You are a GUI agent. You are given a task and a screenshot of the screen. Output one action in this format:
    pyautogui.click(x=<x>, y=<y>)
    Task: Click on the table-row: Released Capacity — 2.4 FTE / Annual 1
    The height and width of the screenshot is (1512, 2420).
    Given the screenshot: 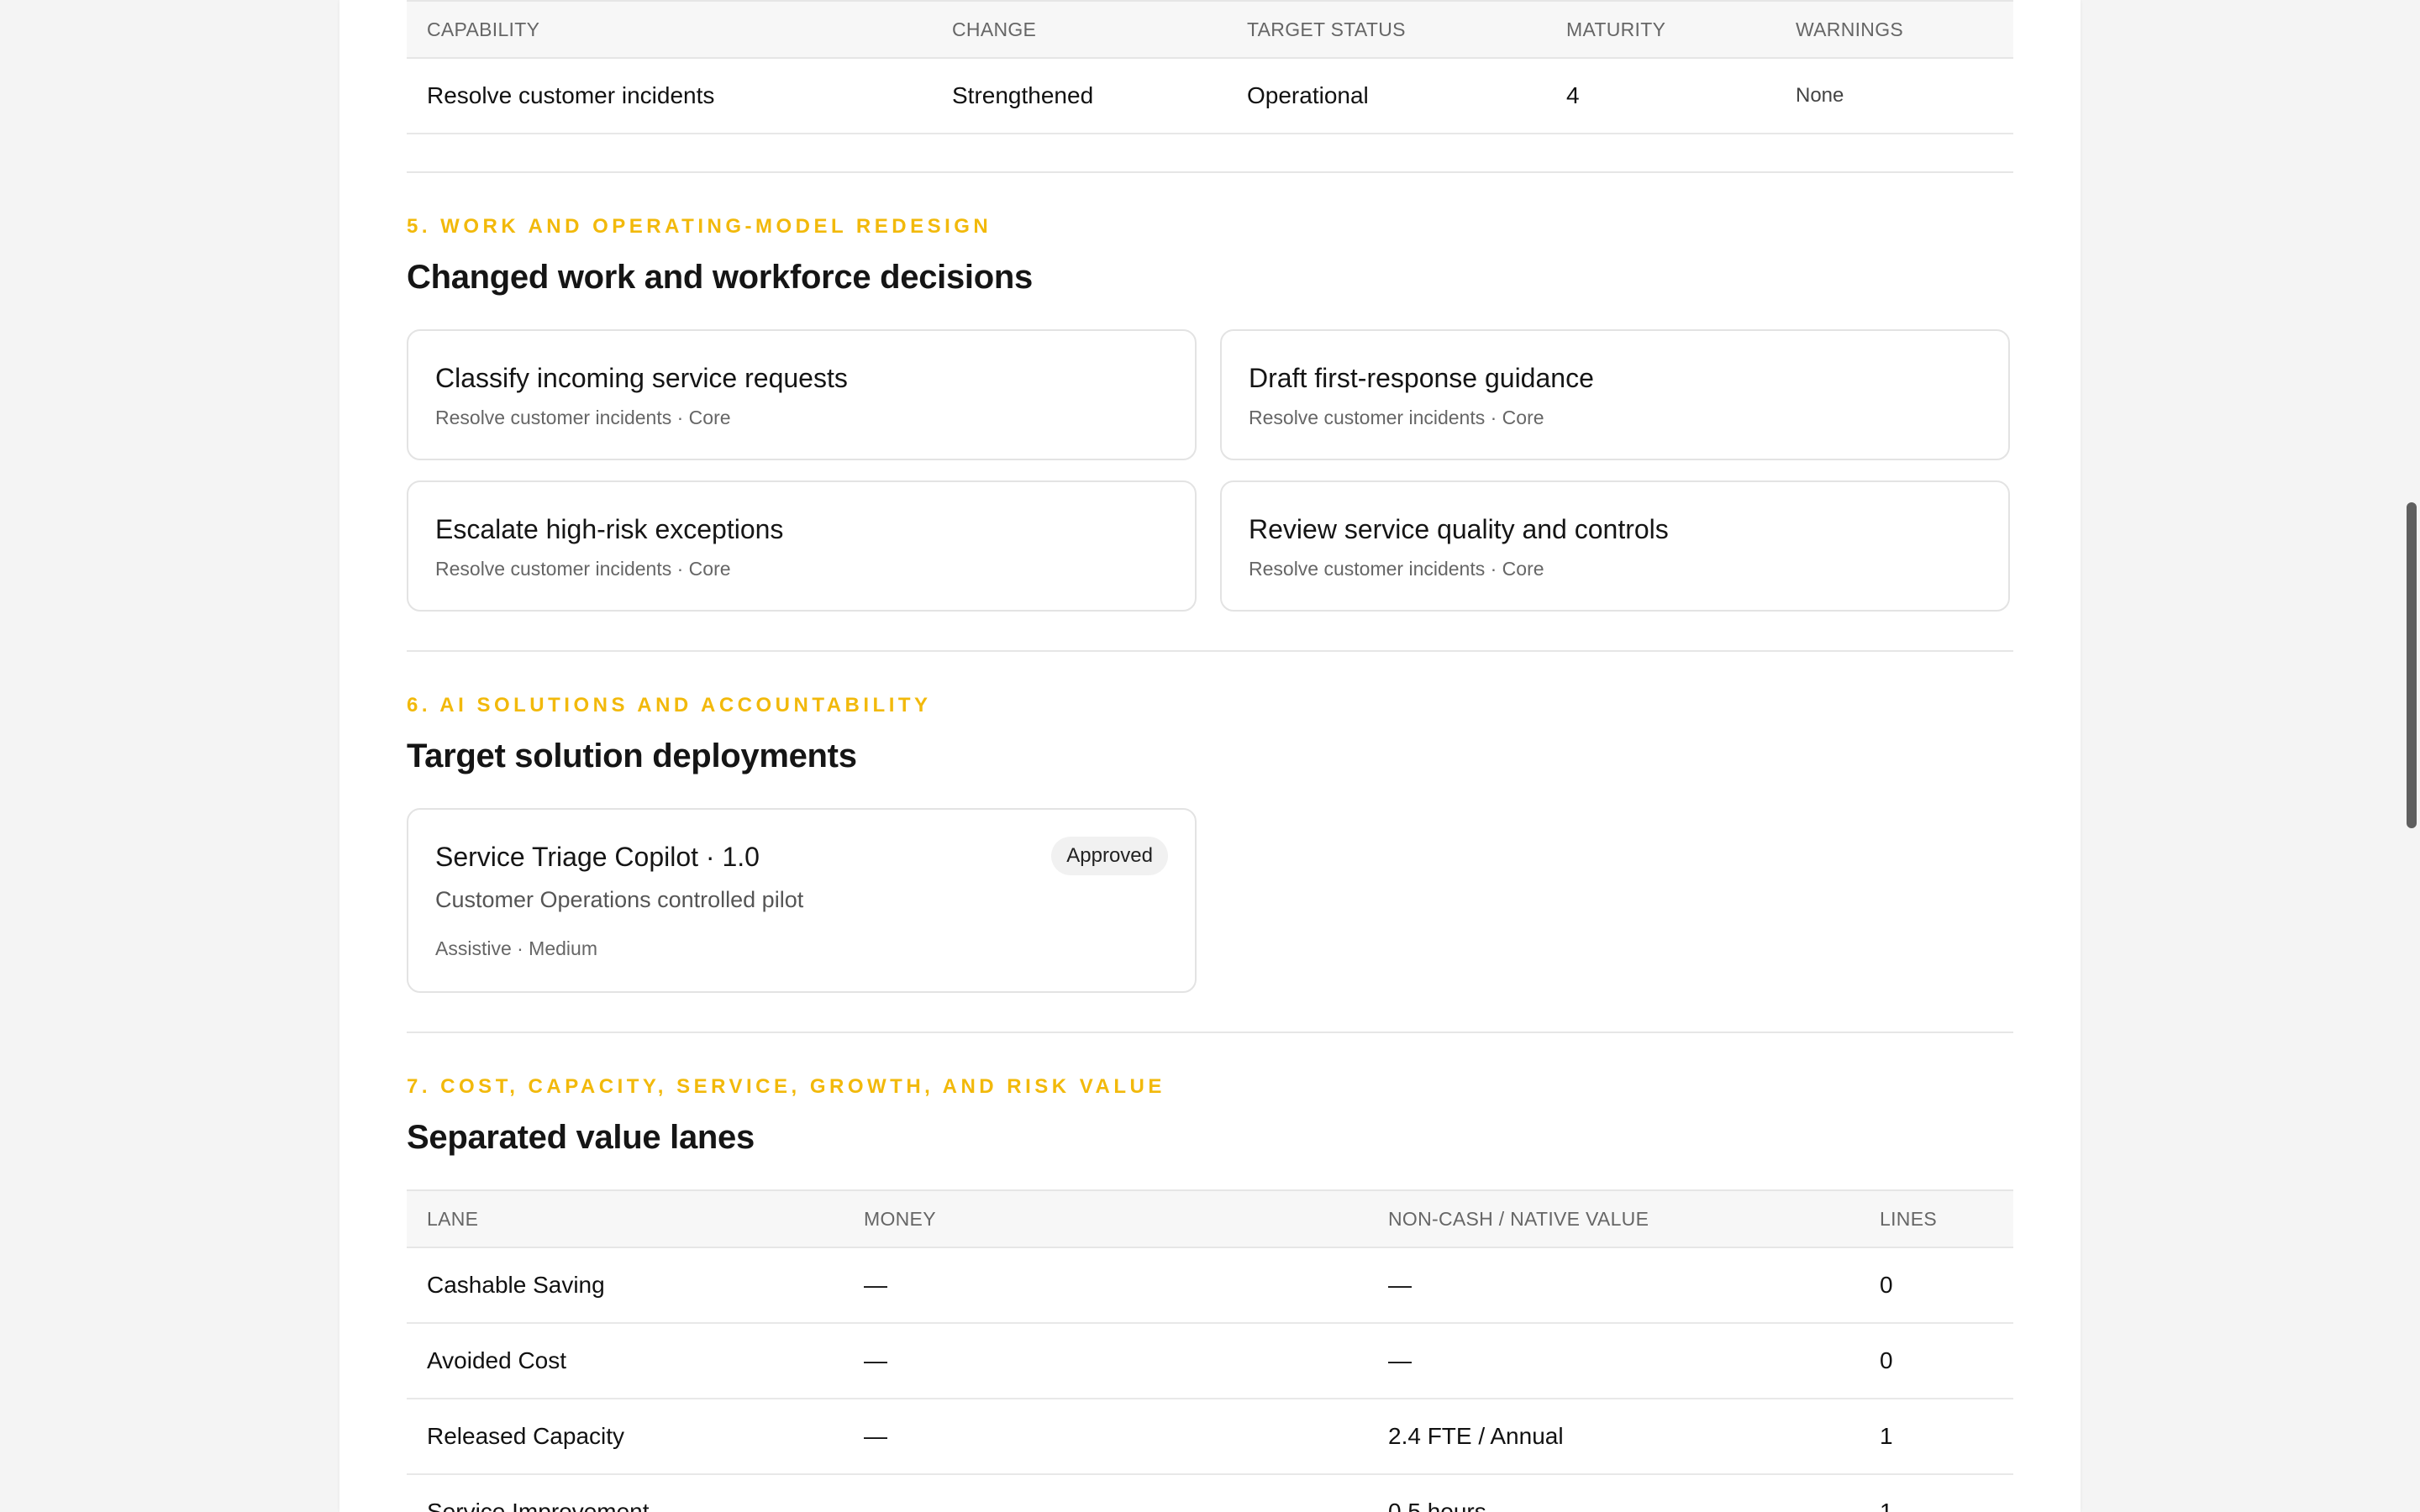 What is the action you would take?
    pyautogui.click(x=1210, y=1437)
    